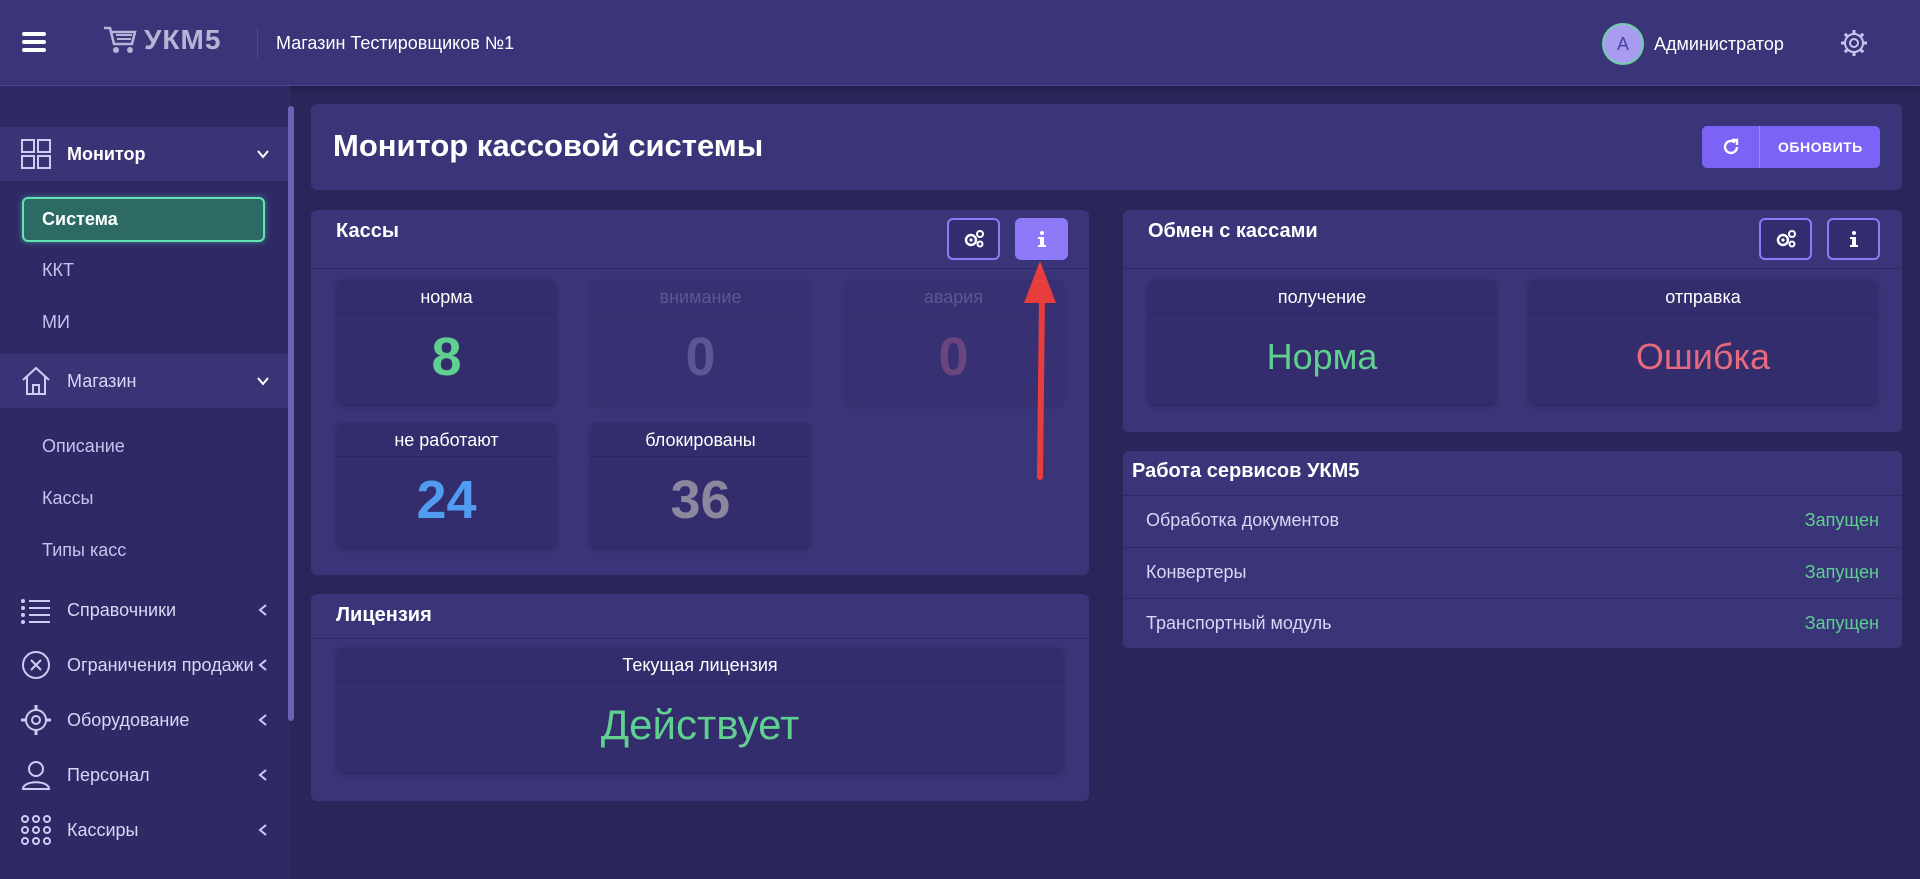 This screenshot has width=1920, height=879. Describe the element at coordinates (160, 664) in the screenshot. I see `sidebar-item-label: Ограничения продажи` at that location.